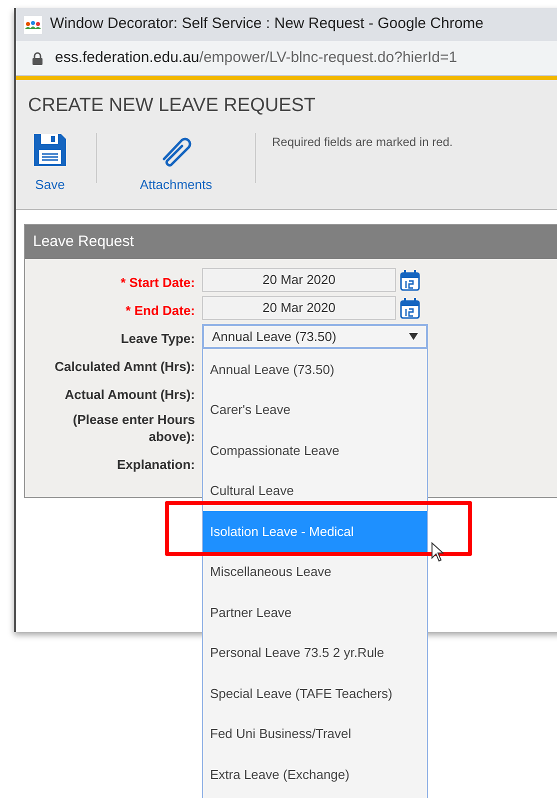 This screenshot has height=798, width=557. Describe the element at coordinates (267, 24) in the screenshot. I see `window-title: Window Decorator: Self Service : New Request - Google Chrome` at that location.